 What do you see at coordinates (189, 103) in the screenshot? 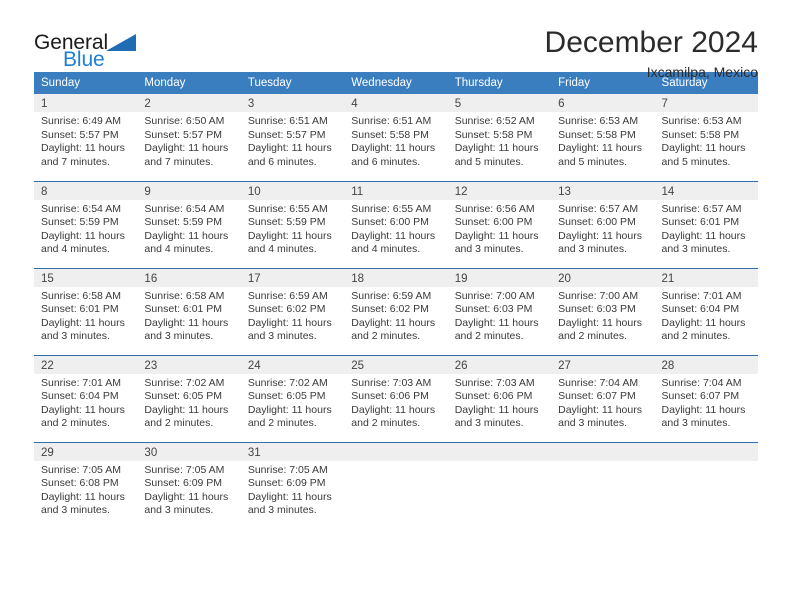
I see `day-number: 2` at bounding box center [189, 103].